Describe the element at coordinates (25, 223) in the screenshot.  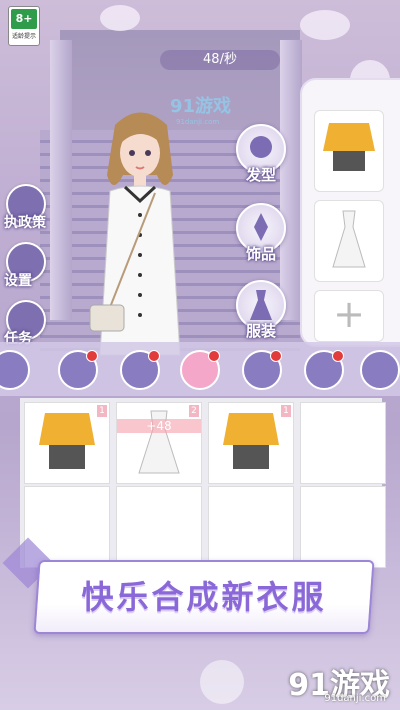
I see `menu-policy-label: 执政策` at that location.